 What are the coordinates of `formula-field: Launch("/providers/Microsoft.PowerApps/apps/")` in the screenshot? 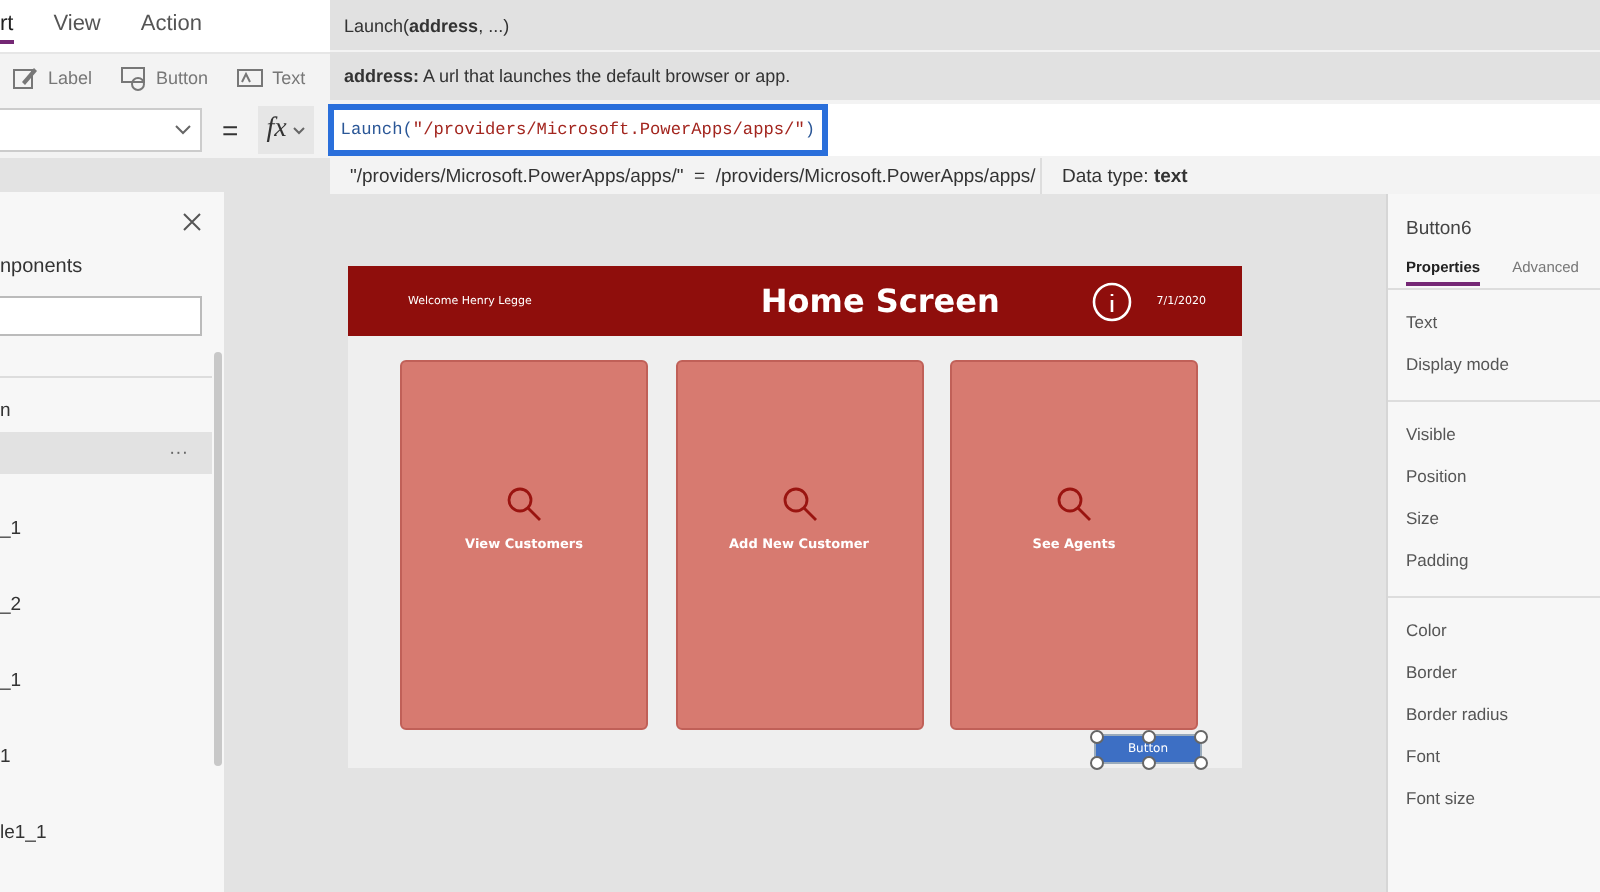 It's located at (578, 130).